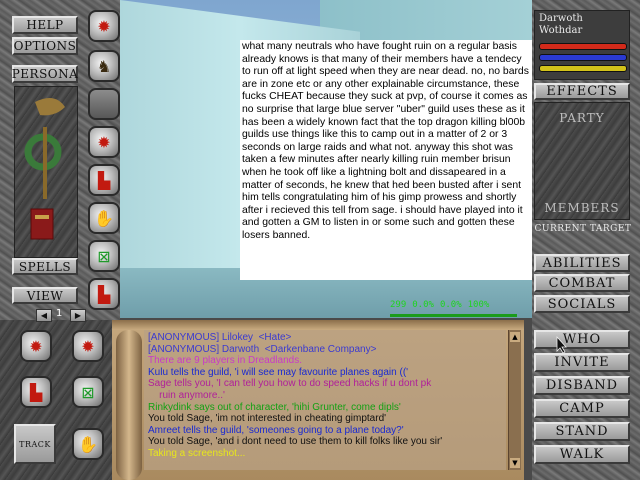 Image resolution: width=640 pixels, height=480 pixels. I want to click on health-bar, so click(583, 46).